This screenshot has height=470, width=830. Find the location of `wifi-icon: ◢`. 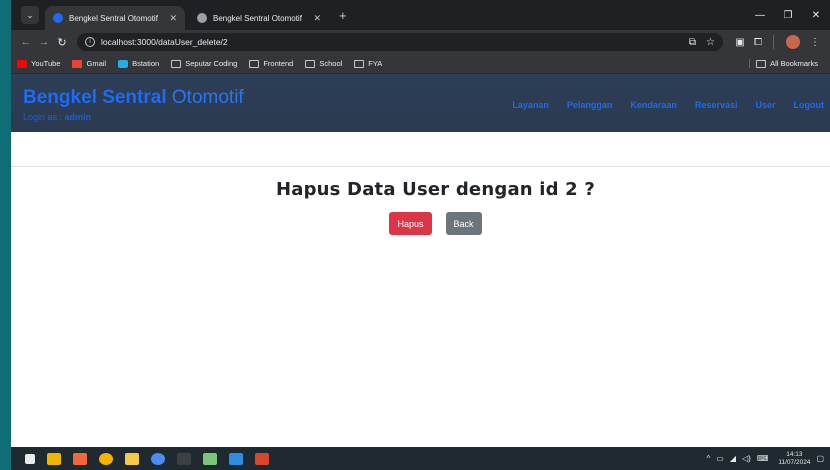

wifi-icon: ◢ is located at coordinates (733, 458).